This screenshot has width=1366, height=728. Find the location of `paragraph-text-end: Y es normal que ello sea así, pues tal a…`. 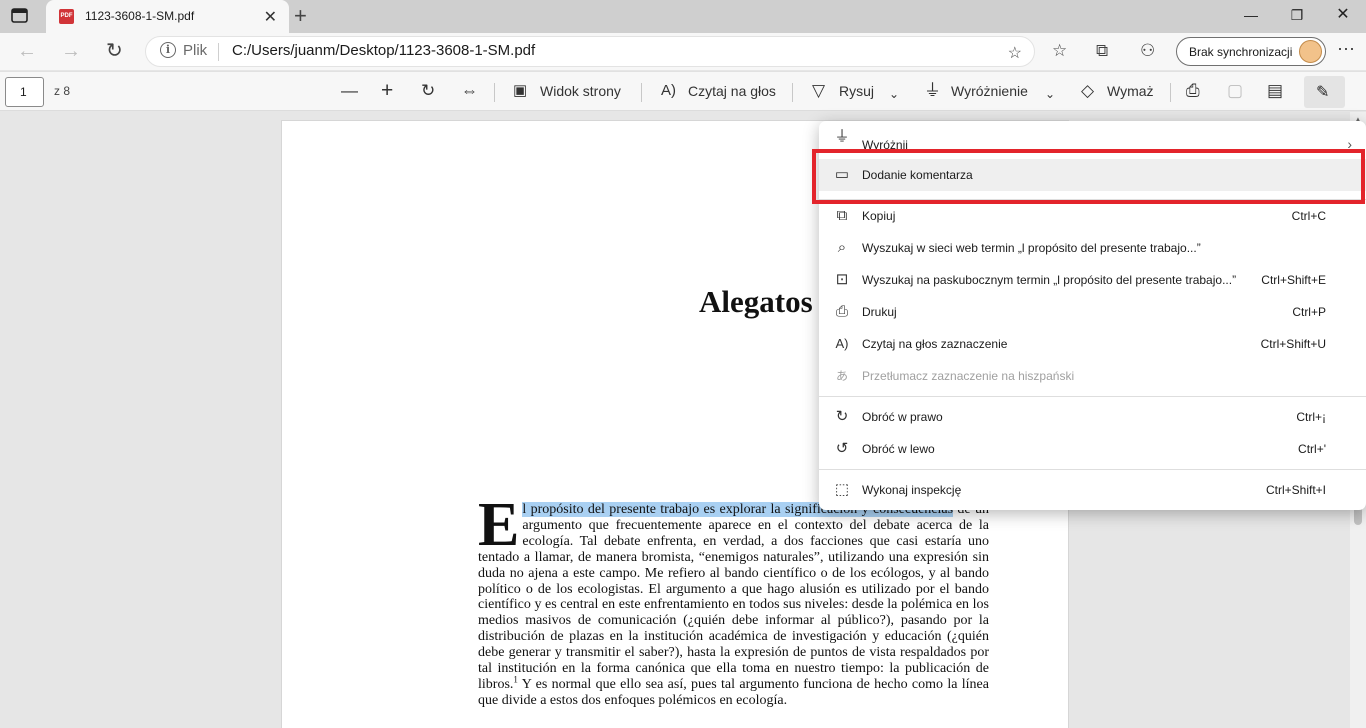

paragraph-text-end: Y es normal que ello sea así, pues tal a… is located at coordinates (733, 692).